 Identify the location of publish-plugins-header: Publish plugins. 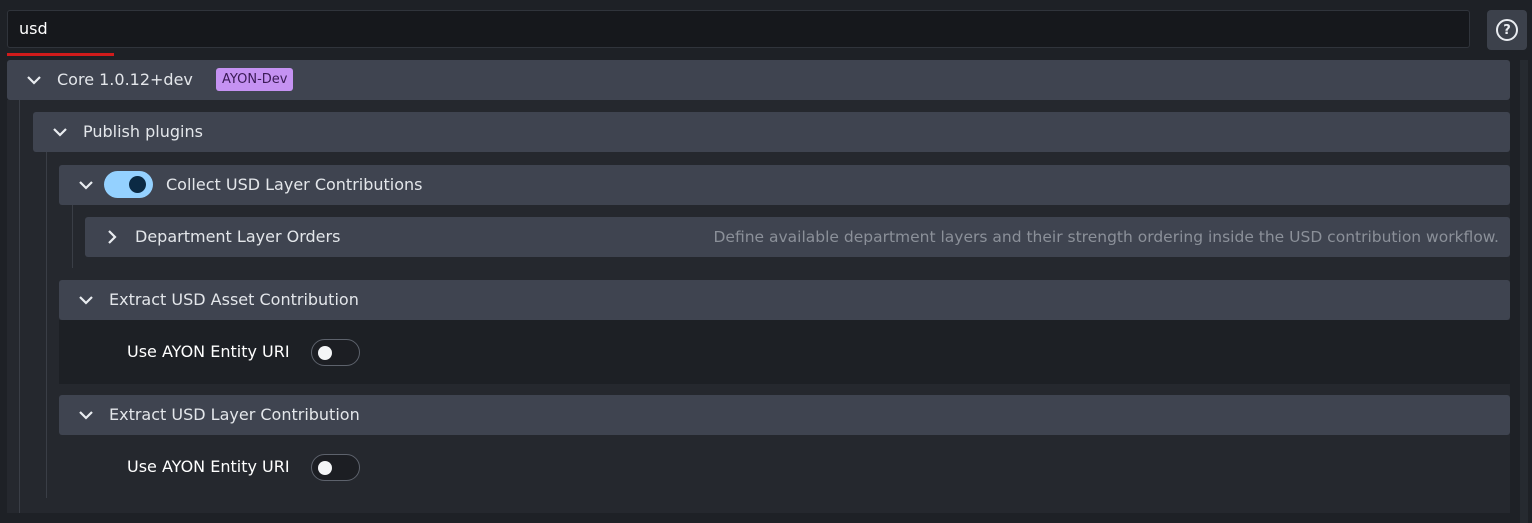
(771, 132).